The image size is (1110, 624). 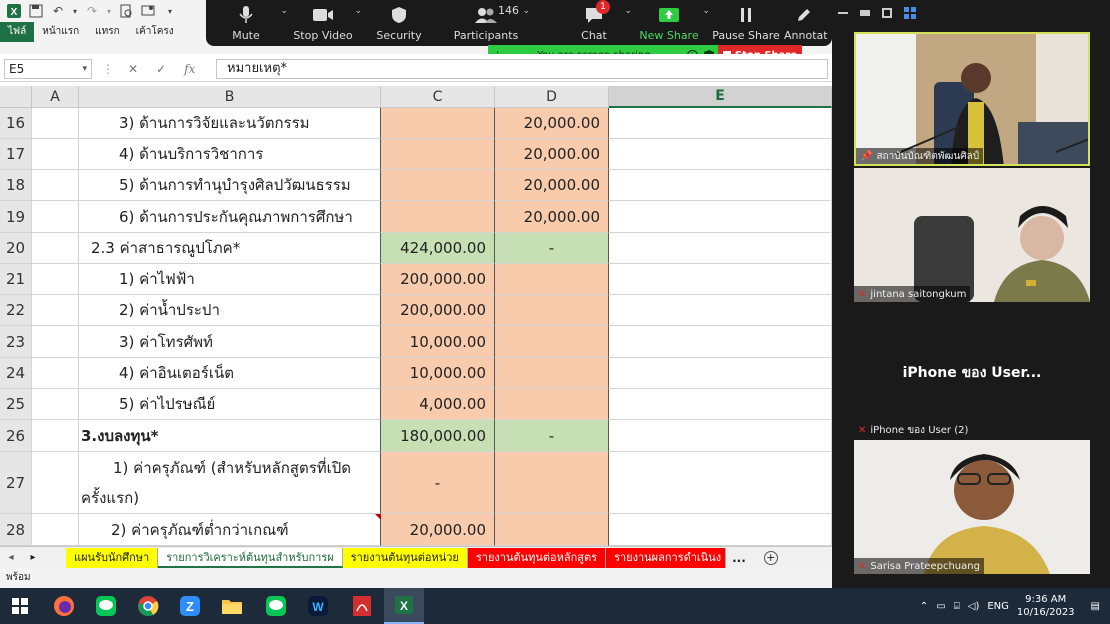 What do you see at coordinates (16, 483) in the screenshot?
I see `row-header: 27` at bounding box center [16, 483].